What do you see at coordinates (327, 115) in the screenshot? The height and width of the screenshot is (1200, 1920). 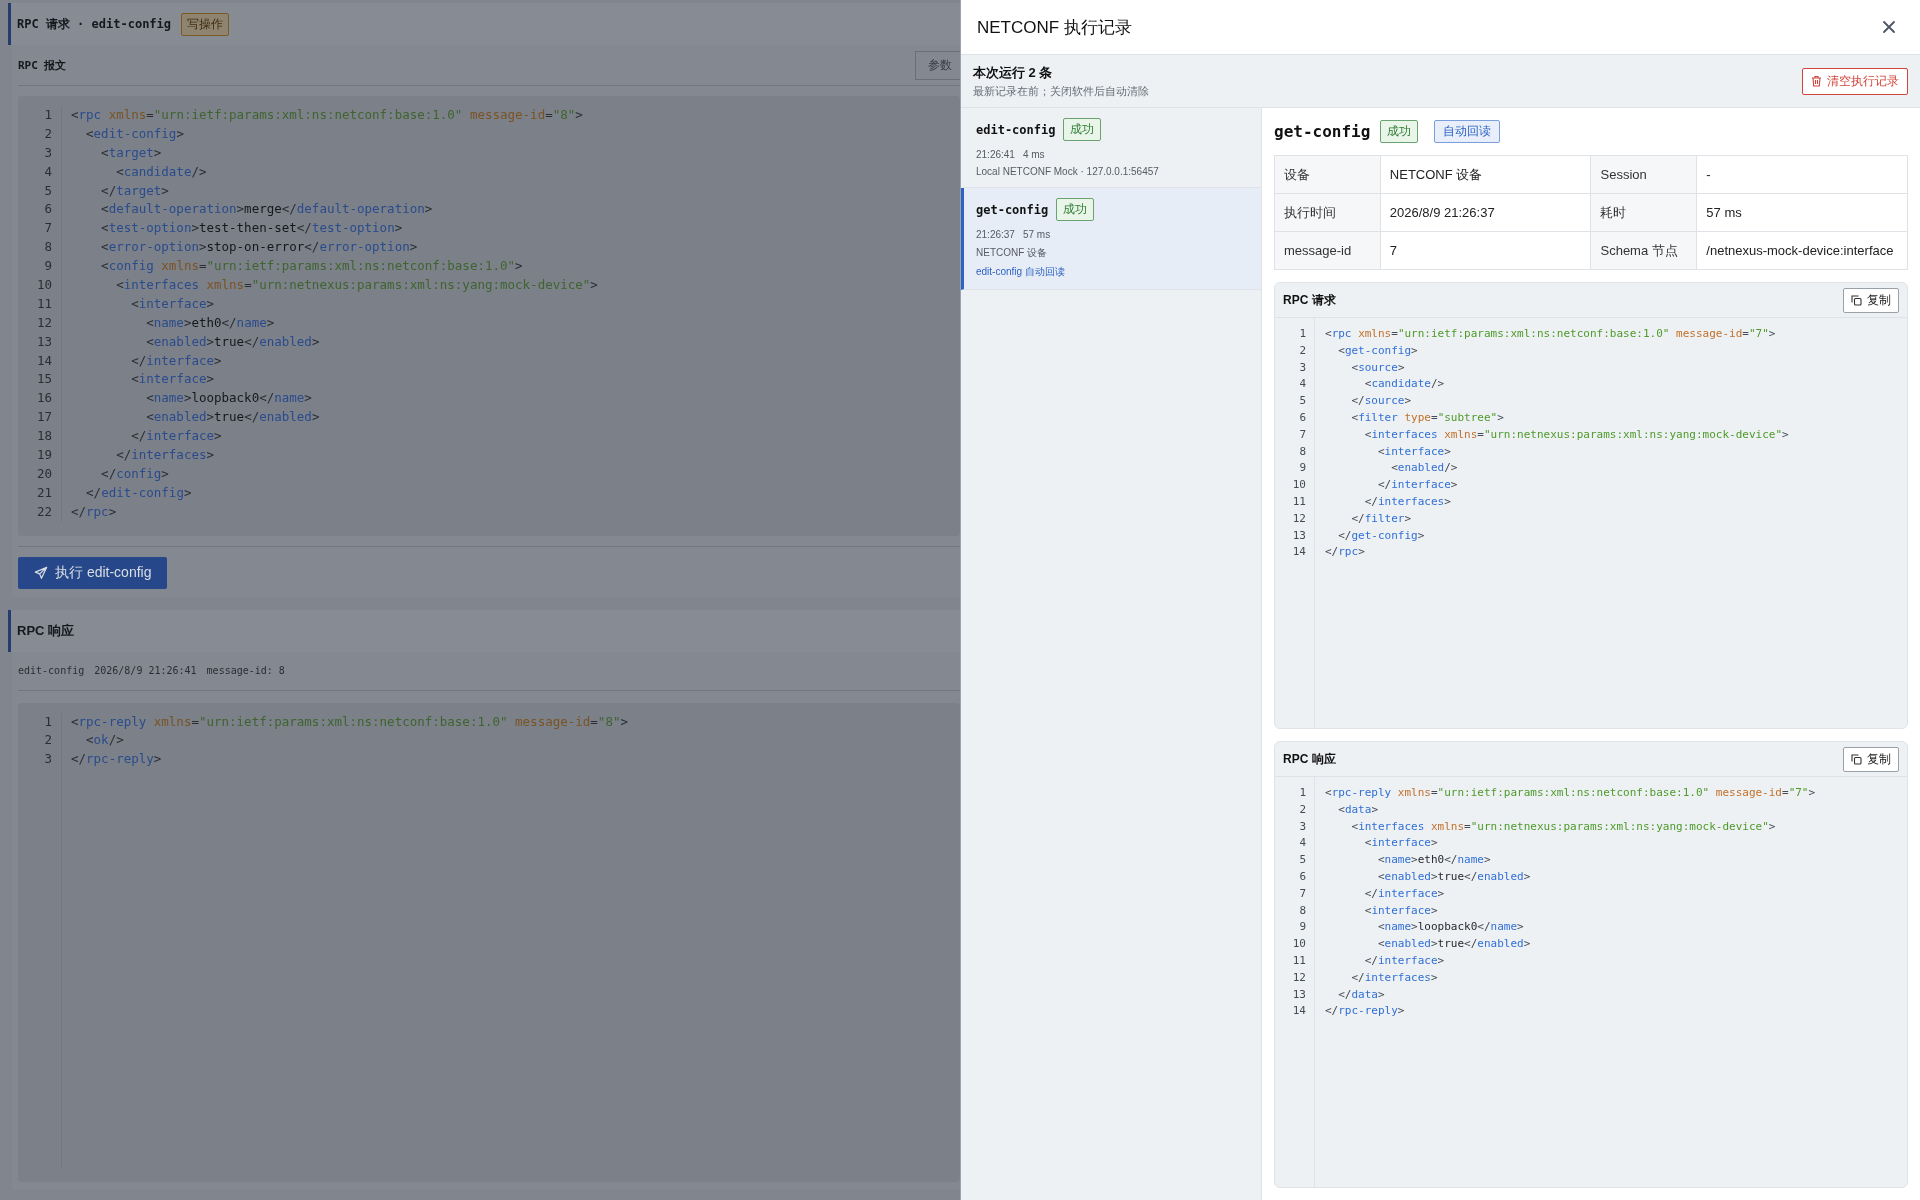 I see `code-line: <rpc xmlns="urn:ietf:params:xml:ns:netconf:base:1.0" message-id="8">` at bounding box center [327, 115].